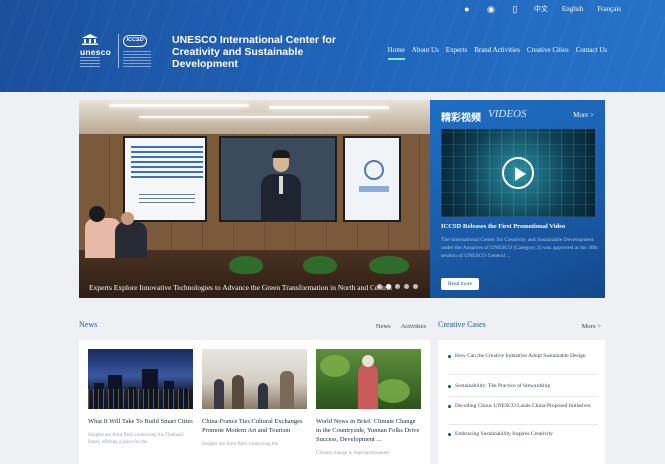 The width and height of the screenshot is (665, 464). I want to click on speaker-hair, so click(281, 154).